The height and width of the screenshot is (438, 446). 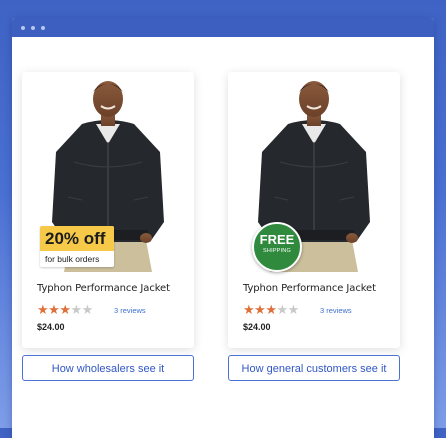 I want to click on free-shipping-subtext: SHIPPING, so click(x=277, y=251).